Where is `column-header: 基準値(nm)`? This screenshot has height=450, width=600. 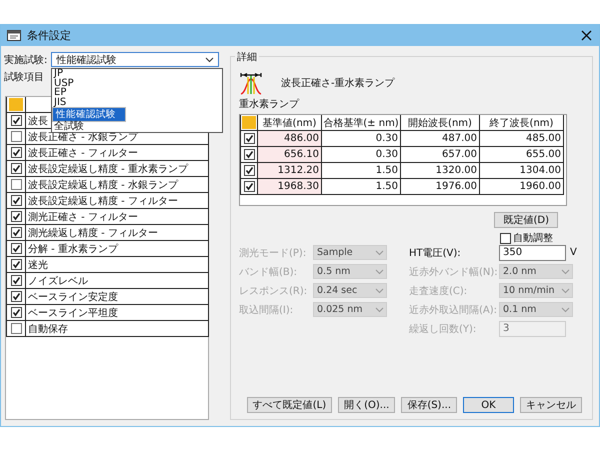
column-header: 基準値(nm) is located at coordinates (289, 123).